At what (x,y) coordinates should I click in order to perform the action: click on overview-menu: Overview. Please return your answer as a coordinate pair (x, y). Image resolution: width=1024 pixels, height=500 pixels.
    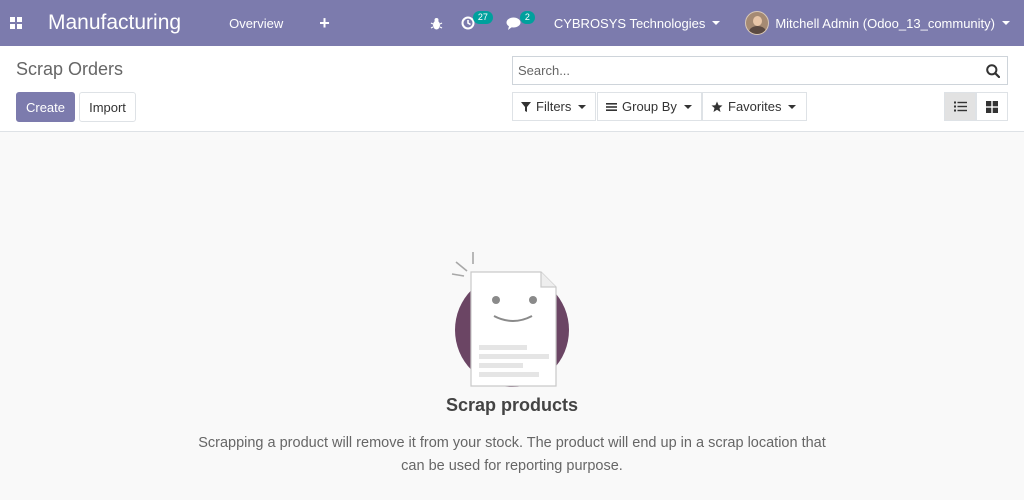
    Looking at the image, I should click on (256, 23).